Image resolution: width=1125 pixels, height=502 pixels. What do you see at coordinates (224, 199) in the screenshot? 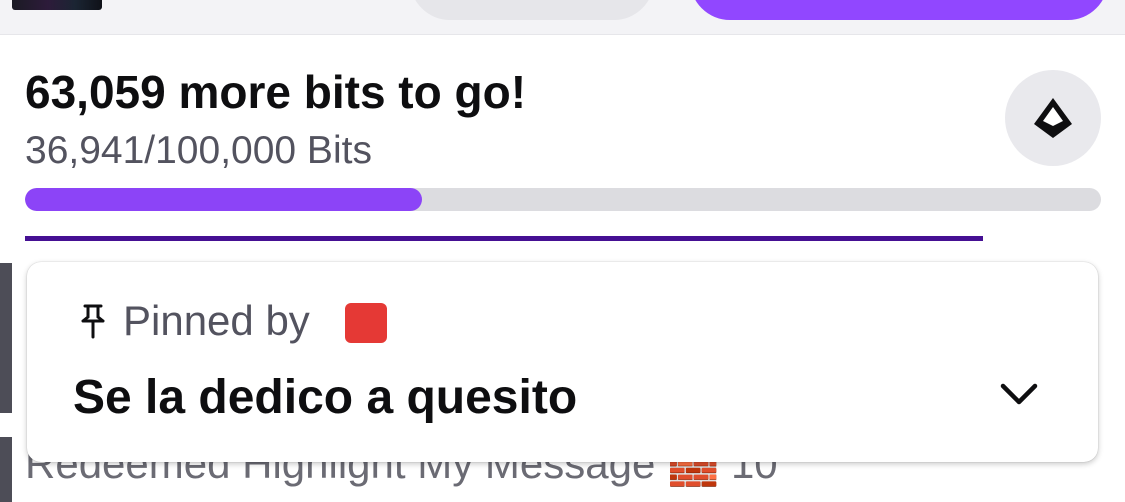
I see `goal-progress-fill` at bounding box center [224, 199].